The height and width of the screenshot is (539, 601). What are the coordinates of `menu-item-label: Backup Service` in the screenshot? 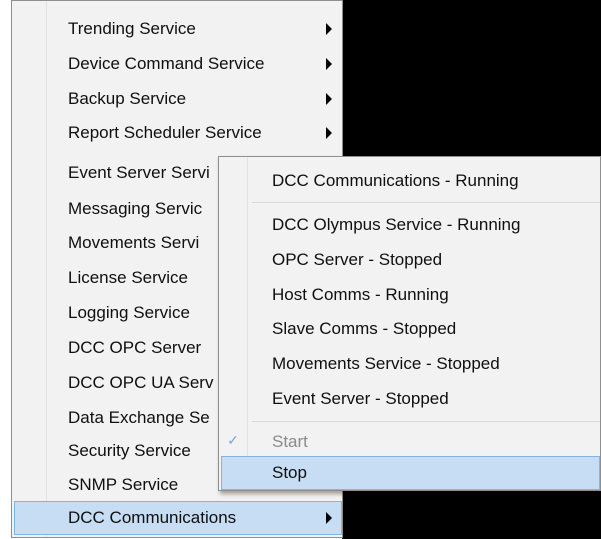 It's located at (127, 98).